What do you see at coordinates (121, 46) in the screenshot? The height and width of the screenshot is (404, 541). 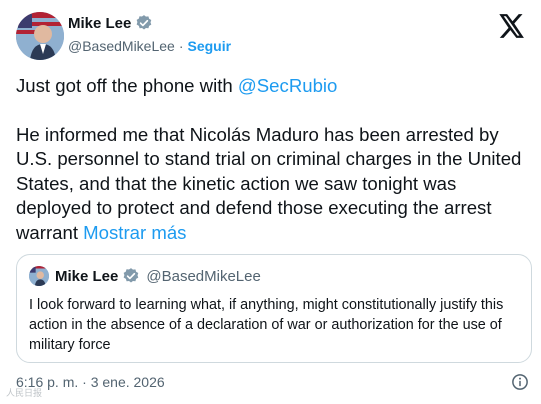 I see `author-handle: @BasedMikeLee` at bounding box center [121, 46].